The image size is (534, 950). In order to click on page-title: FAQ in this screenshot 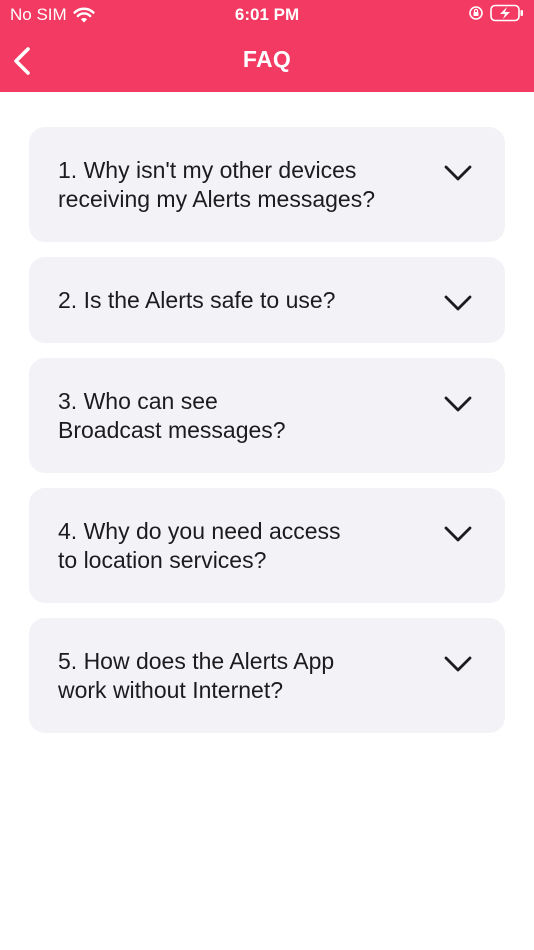, I will do `click(267, 59)`.